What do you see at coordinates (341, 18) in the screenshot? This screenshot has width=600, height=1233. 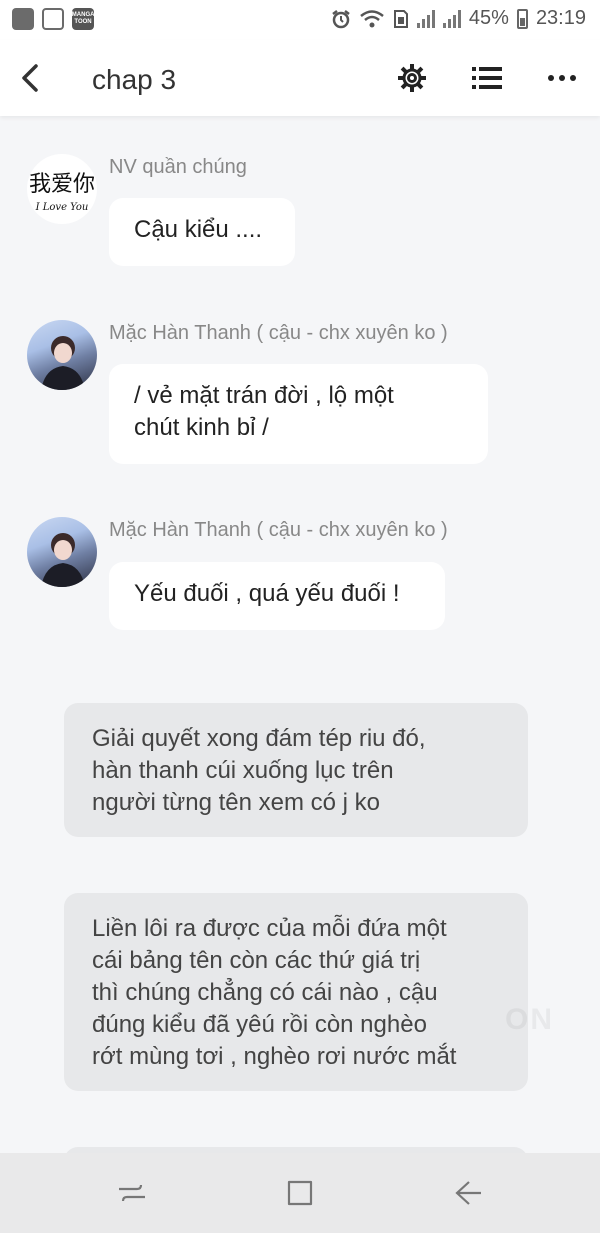 I see `alarm-icon` at bounding box center [341, 18].